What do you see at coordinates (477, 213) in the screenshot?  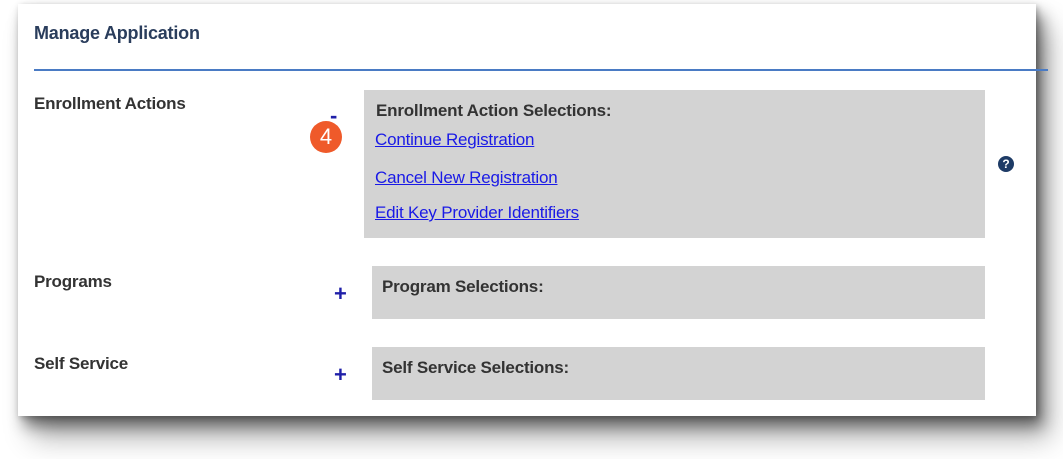 I see `edit-key-provider-identifiers-link: Edit Key Provider Identifiers` at bounding box center [477, 213].